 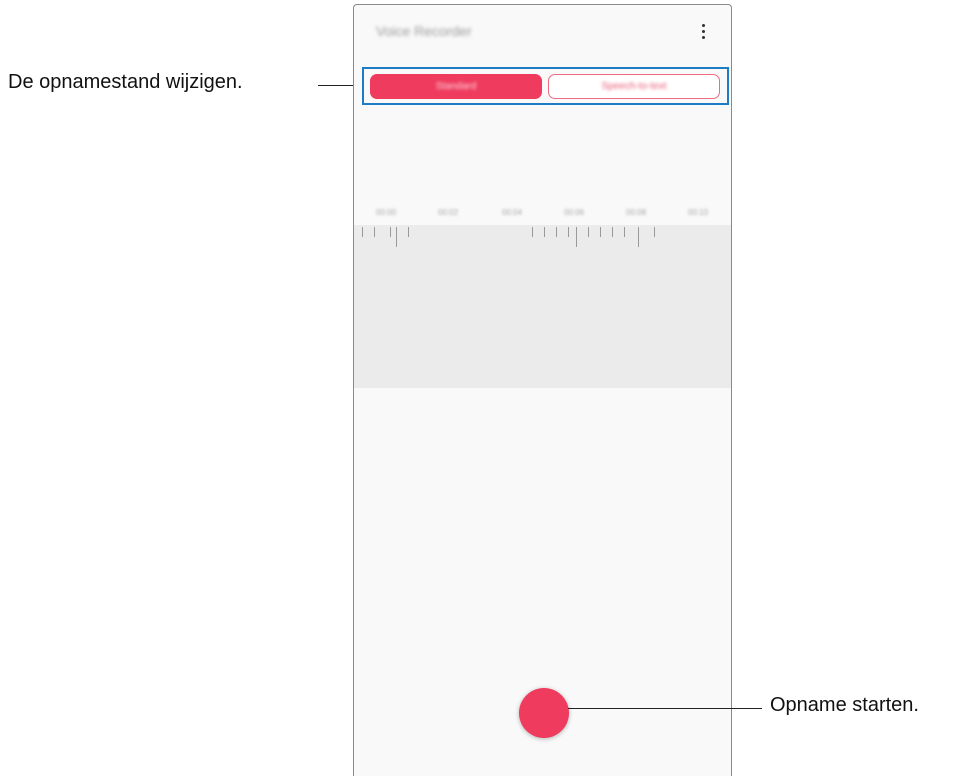 I want to click on speech-to-text-mode-button: Speech-to-text, so click(x=634, y=86).